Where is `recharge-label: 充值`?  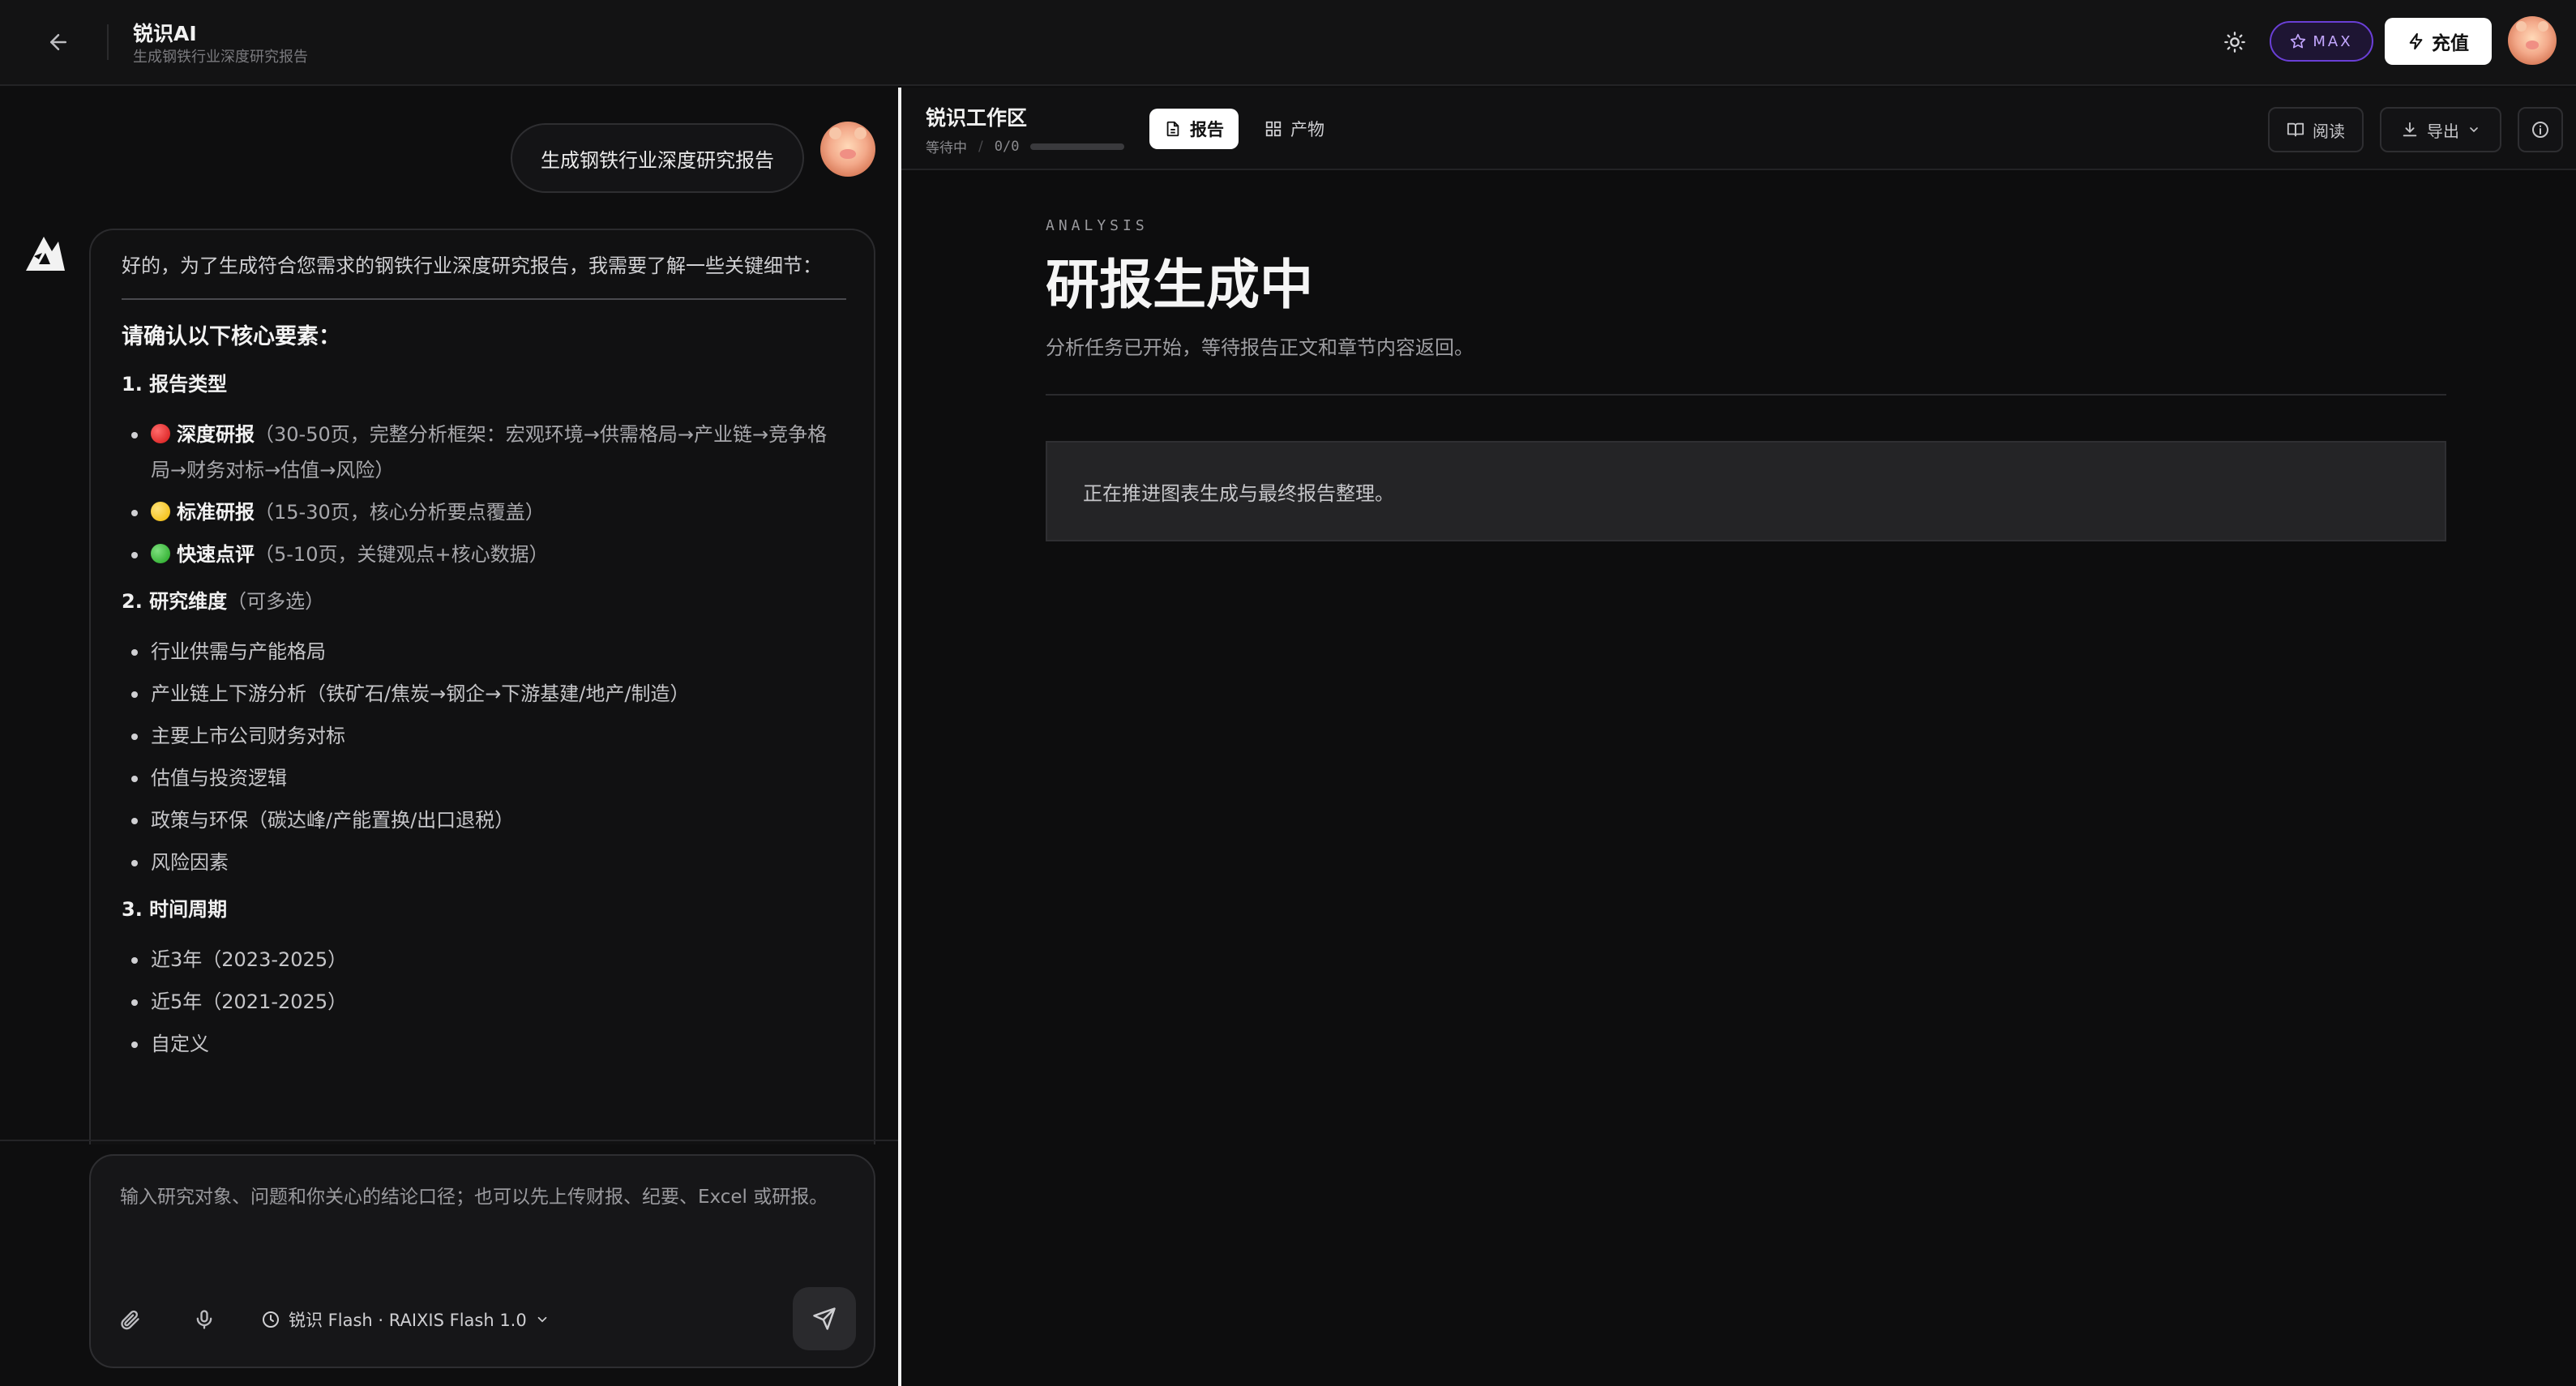
recharge-label: 充值 is located at coordinates (2450, 44).